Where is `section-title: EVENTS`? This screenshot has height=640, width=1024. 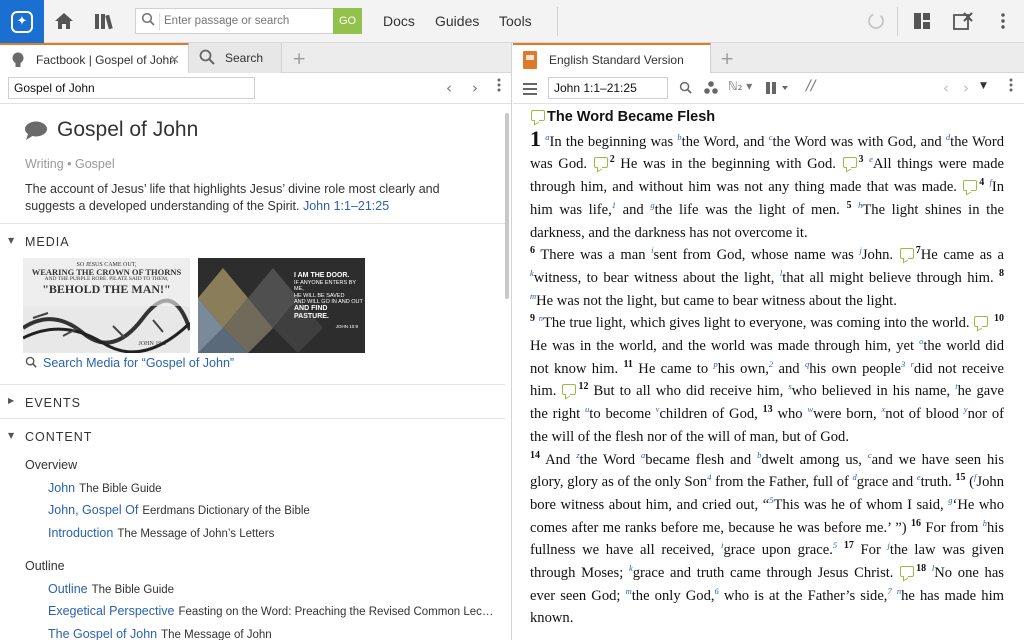
section-title: EVENTS is located at coordinates (53, 403).